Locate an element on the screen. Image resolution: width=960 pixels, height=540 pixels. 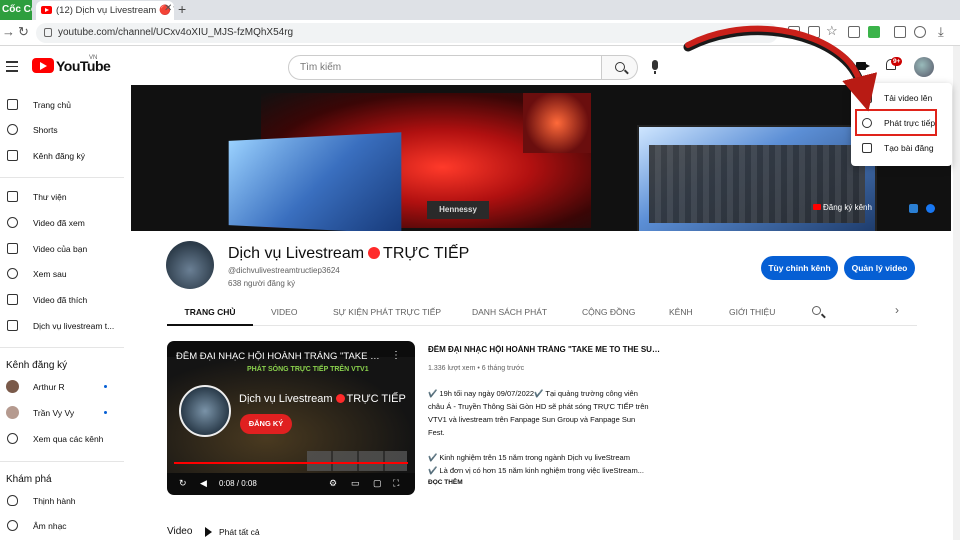
new-content-dot is located at coordinates (105, 412).